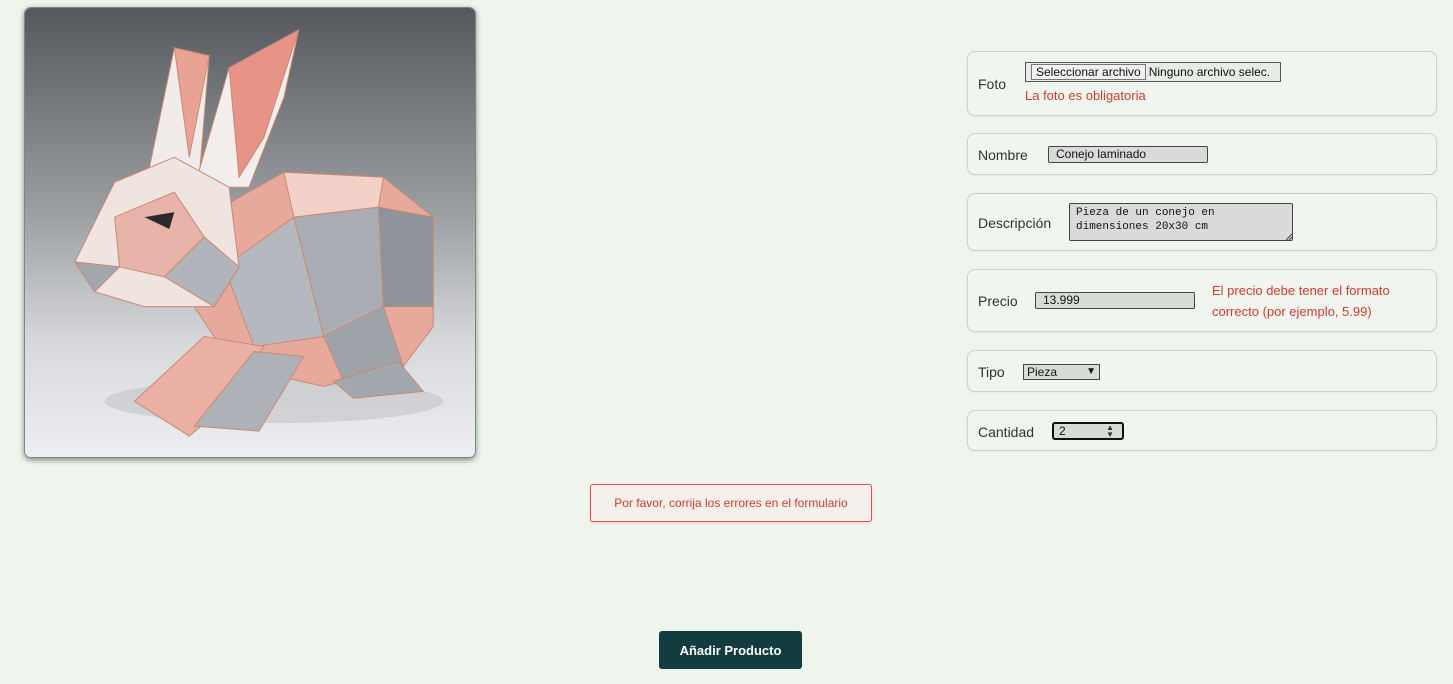  What do you see at coordinates (1301, 290) in the screenshot?
I see `precio-error-line1: El precio debe tener el formato` at bounding box center [1301, 290].